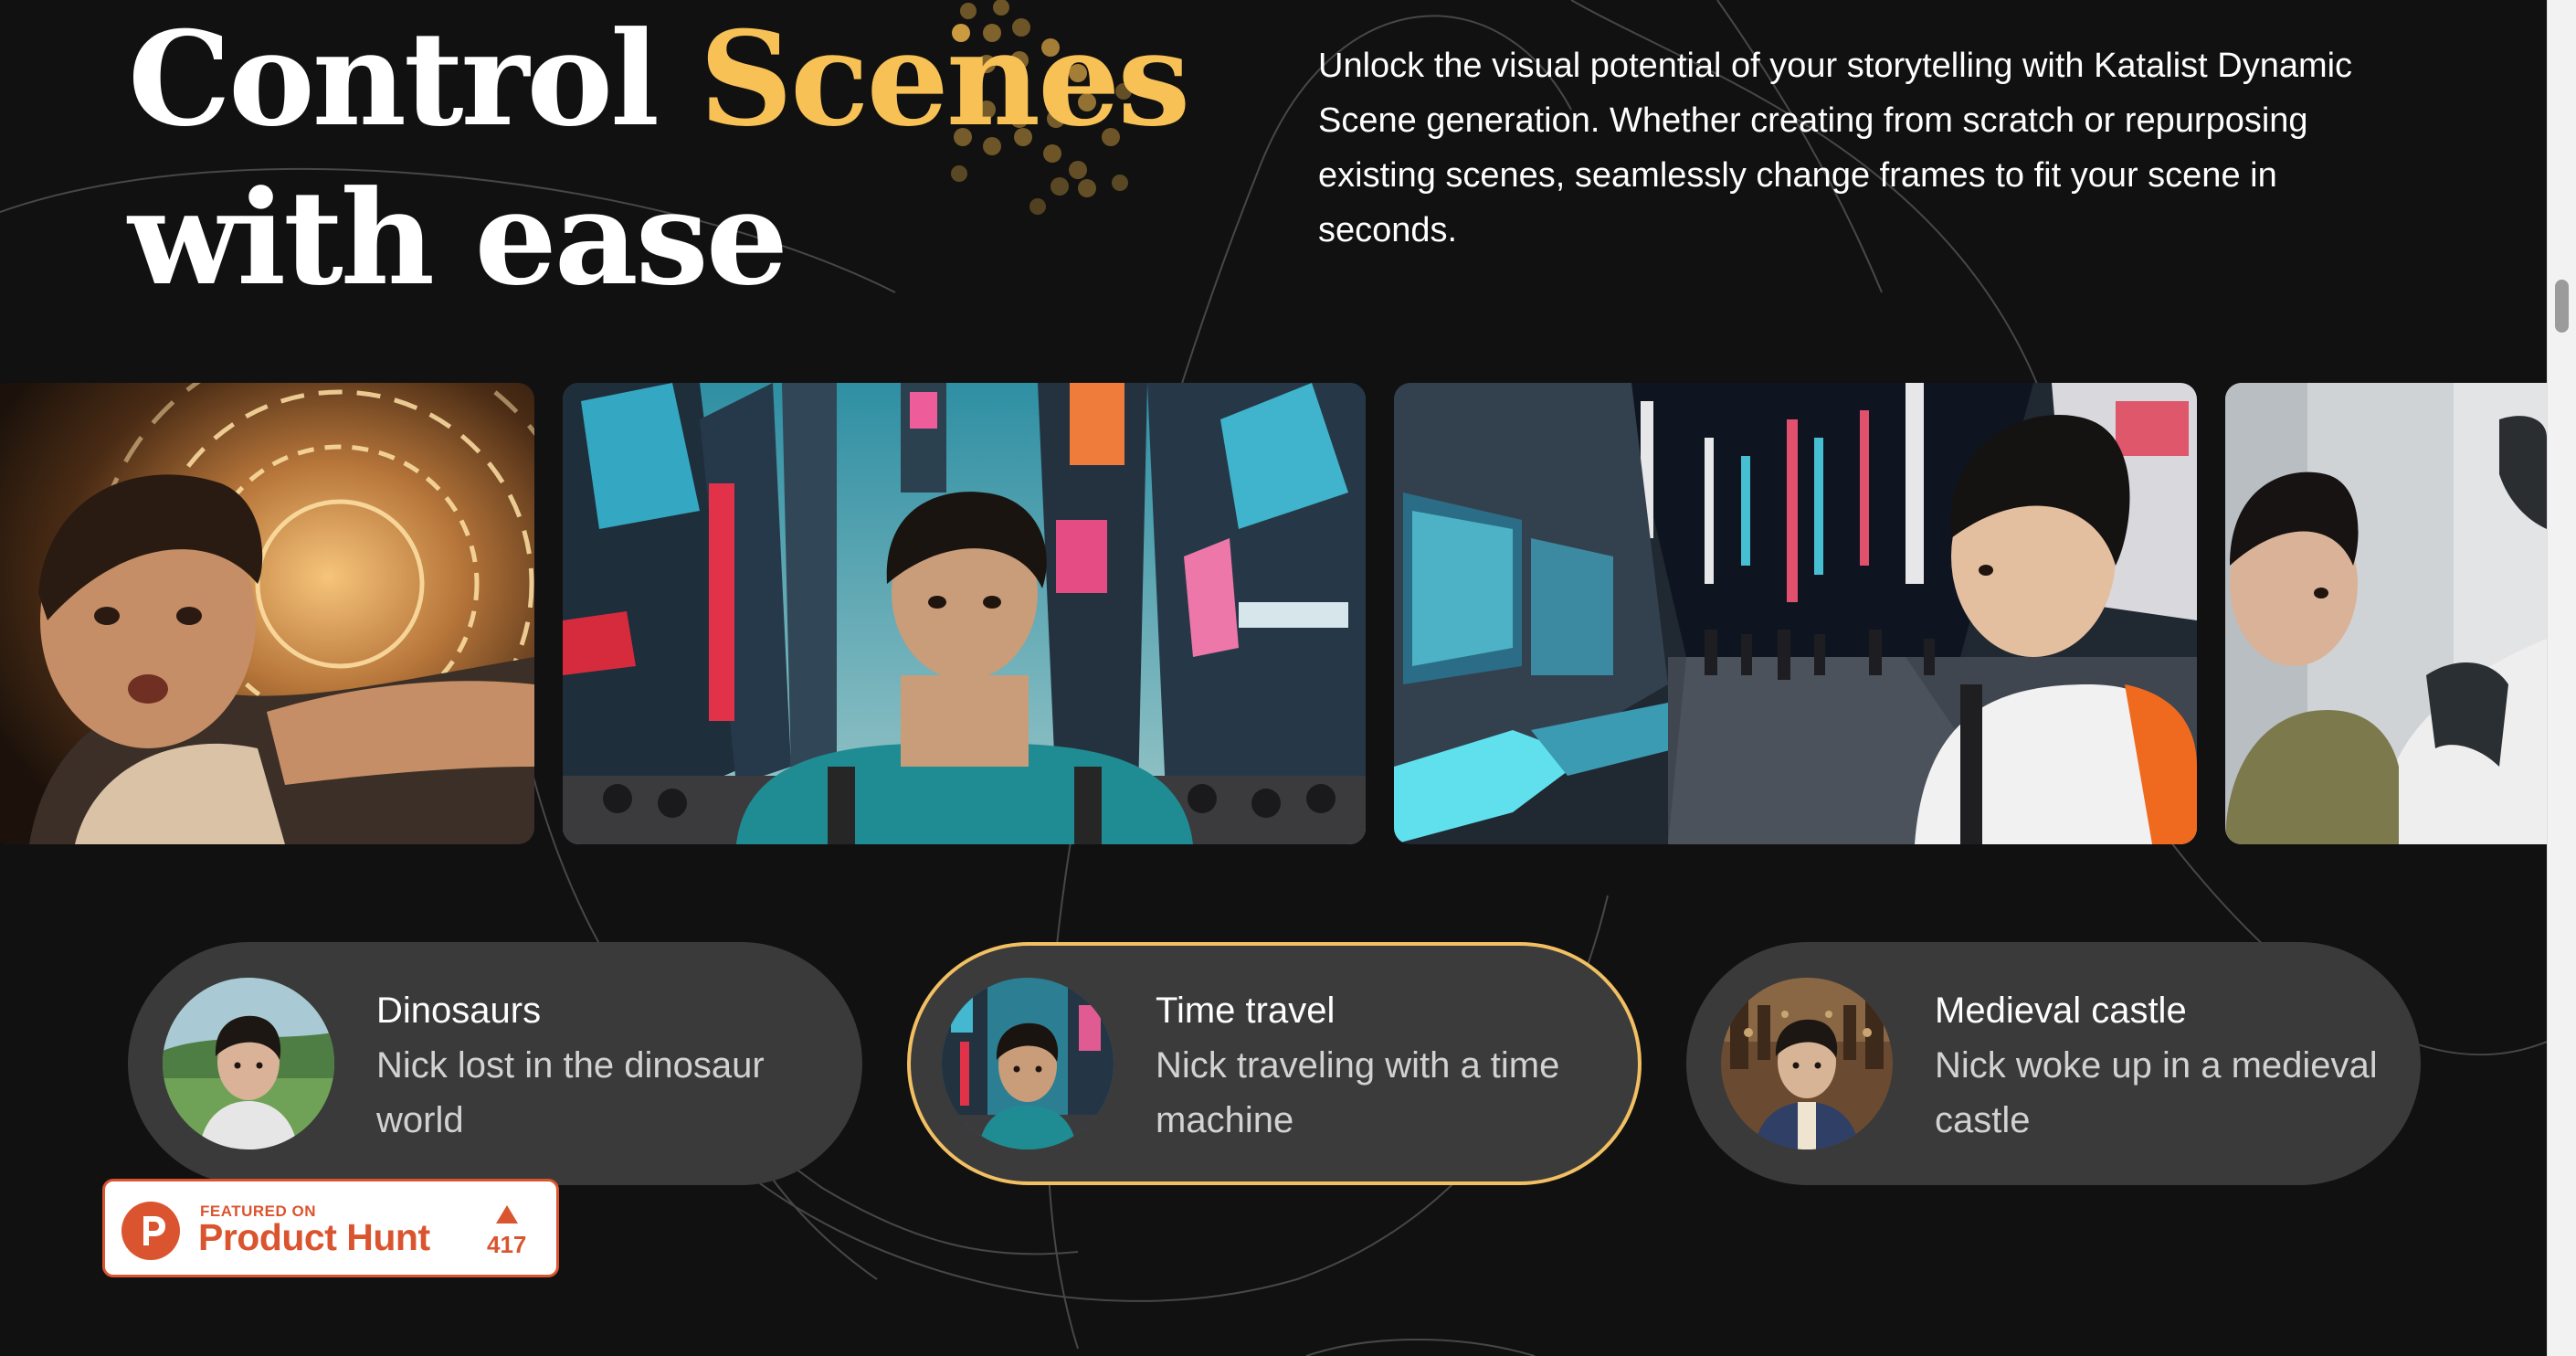 The height and width of the screenshot is (1356, 2576). What do you see at coordinates (2562, 307) in the screenshot?
I see `scrollbar-thumb` at bounding box center [2562, 307].